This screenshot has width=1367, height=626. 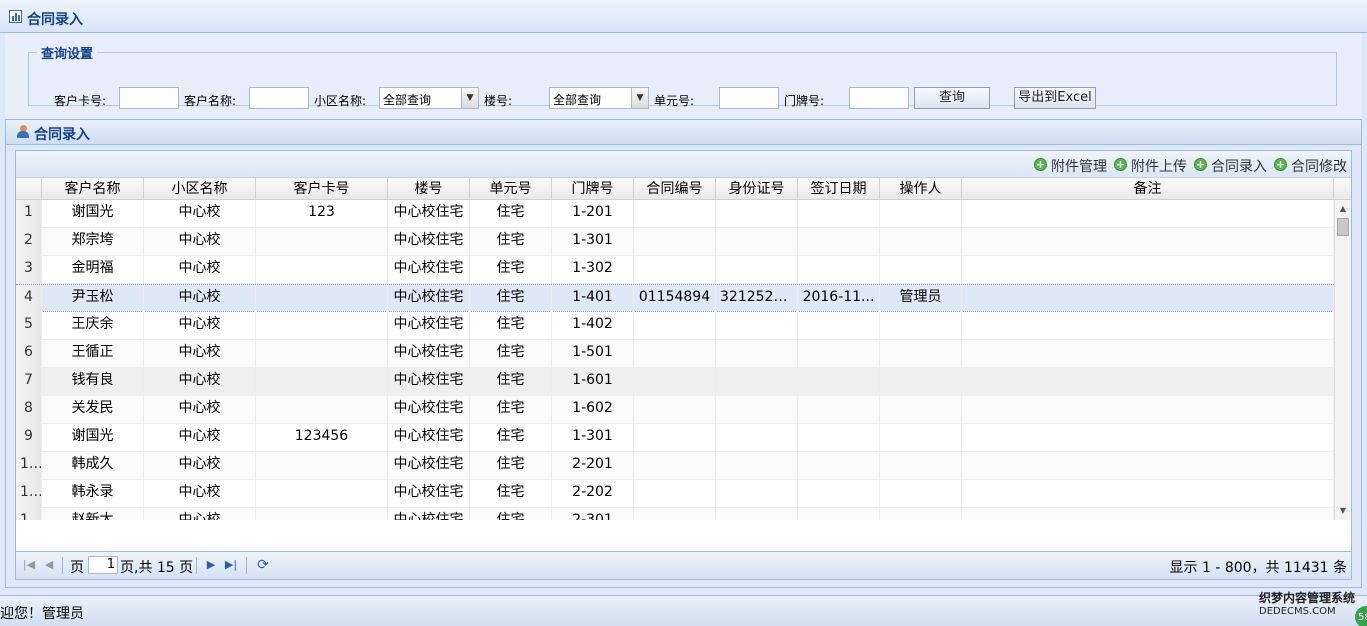 What do you see at coordinates (675, 494) in the screenshot?
I see `table-row: 11 韩永录 中心校 中心校住宅 住宅 2-202` at bounding box center [675, 494].